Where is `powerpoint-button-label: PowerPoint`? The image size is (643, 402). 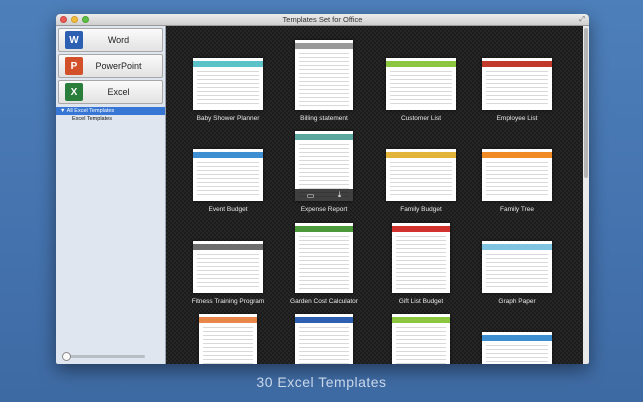
powerpoint-button-label: PowerPoint is located at coordinates (118, 66).